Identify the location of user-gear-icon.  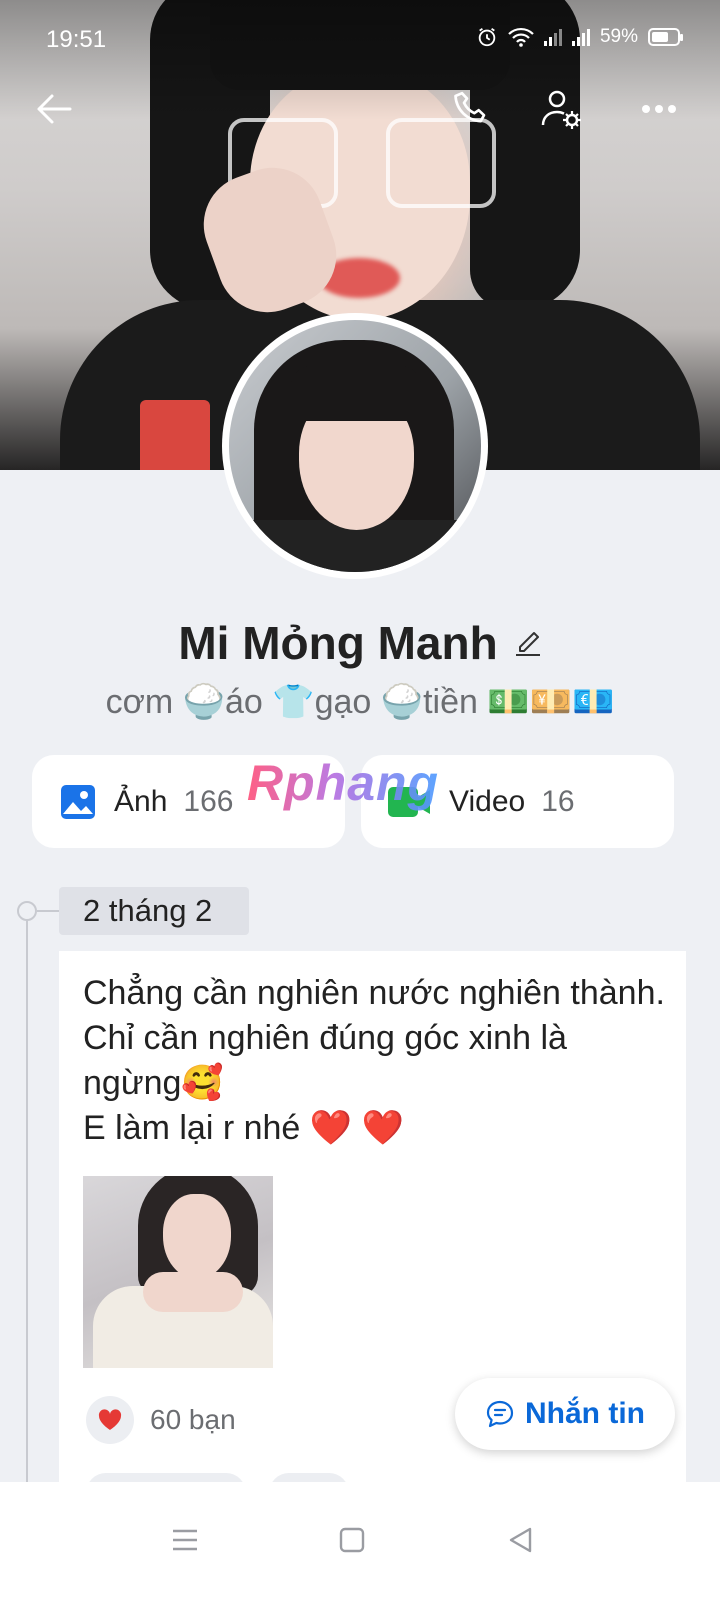
(561, 109).